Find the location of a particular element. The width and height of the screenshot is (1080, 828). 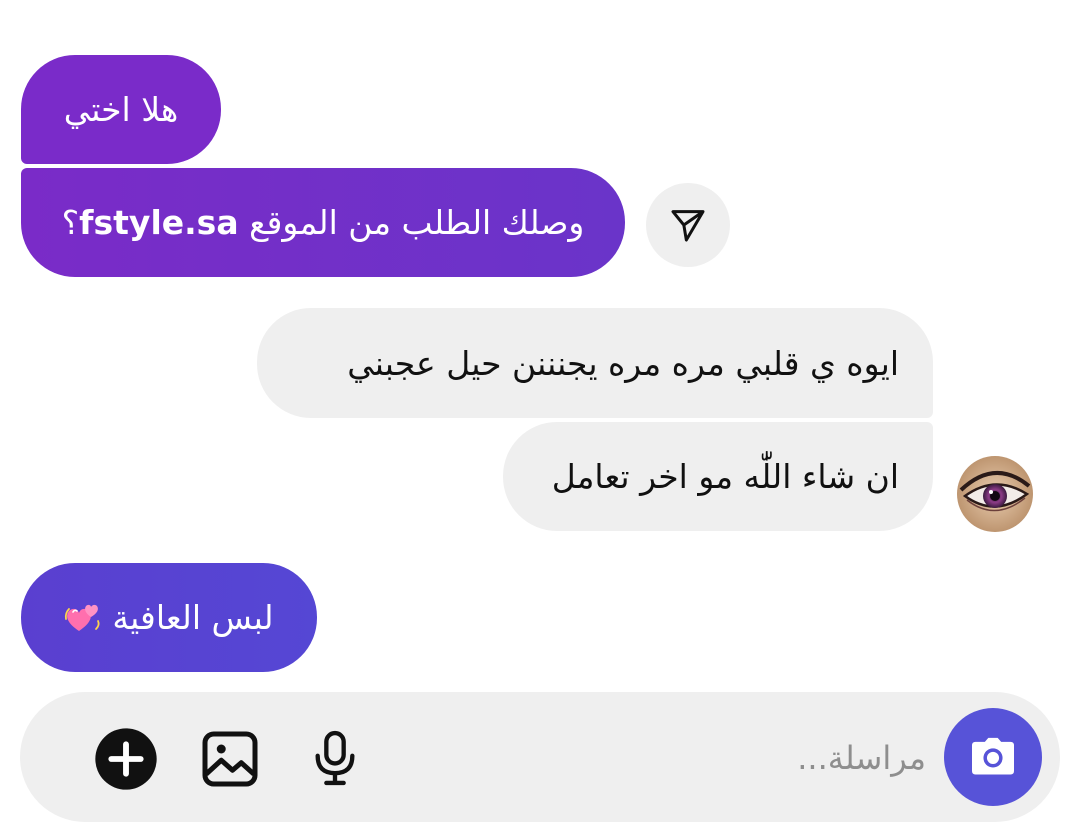

sent-message-bubble: لبس العافية is located at coordinates (169, 617).